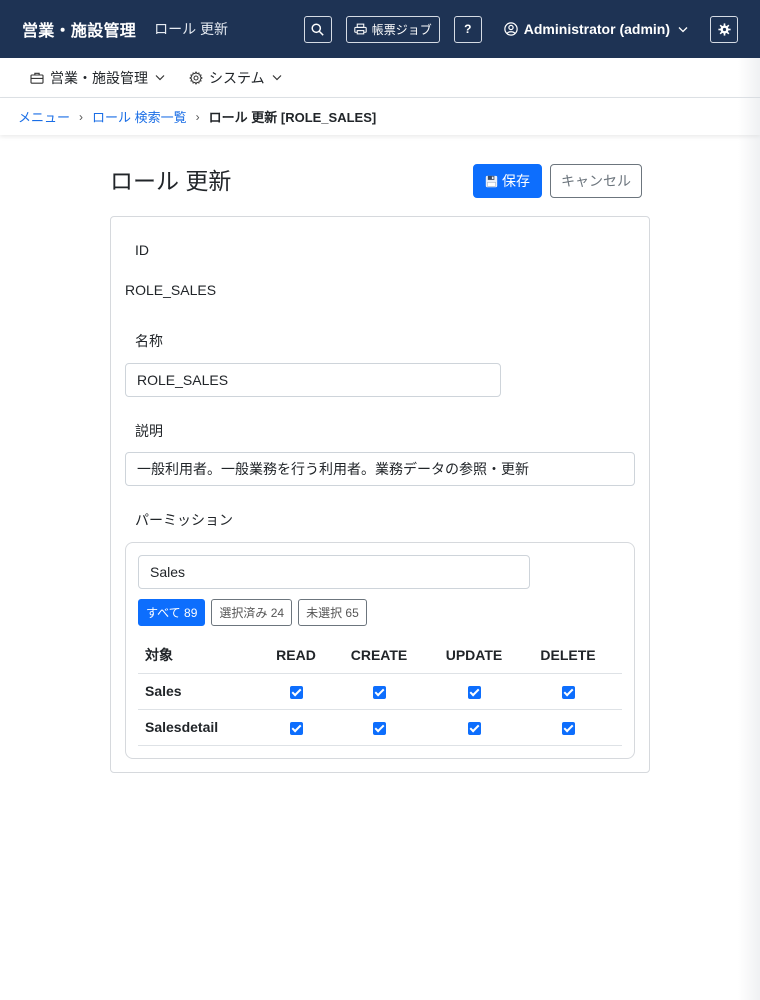  What do you see at coordinates (401, 29) in the screenshot?
I see `print-jobs-label: 帳票ジョブ` at bounding box center [401, 29].